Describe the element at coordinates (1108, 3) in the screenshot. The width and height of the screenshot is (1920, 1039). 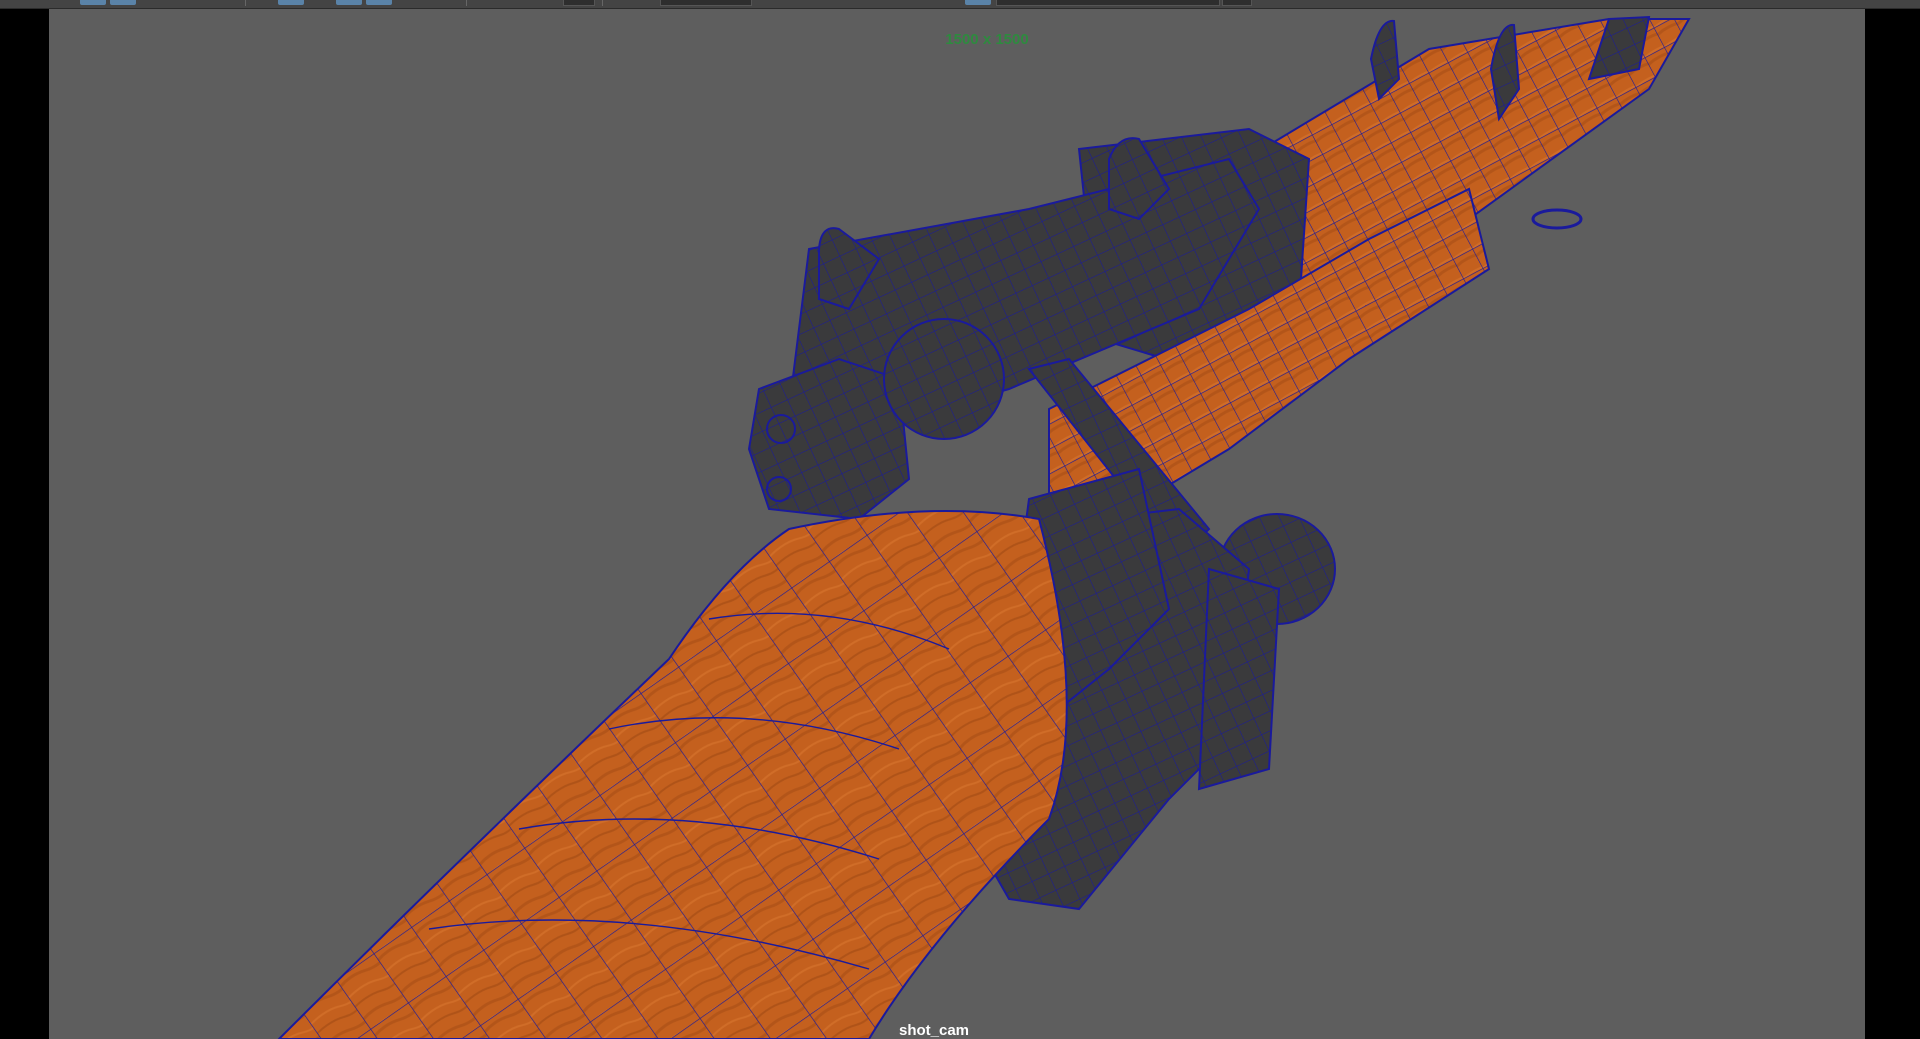
I see `panel-input-field` at that location.